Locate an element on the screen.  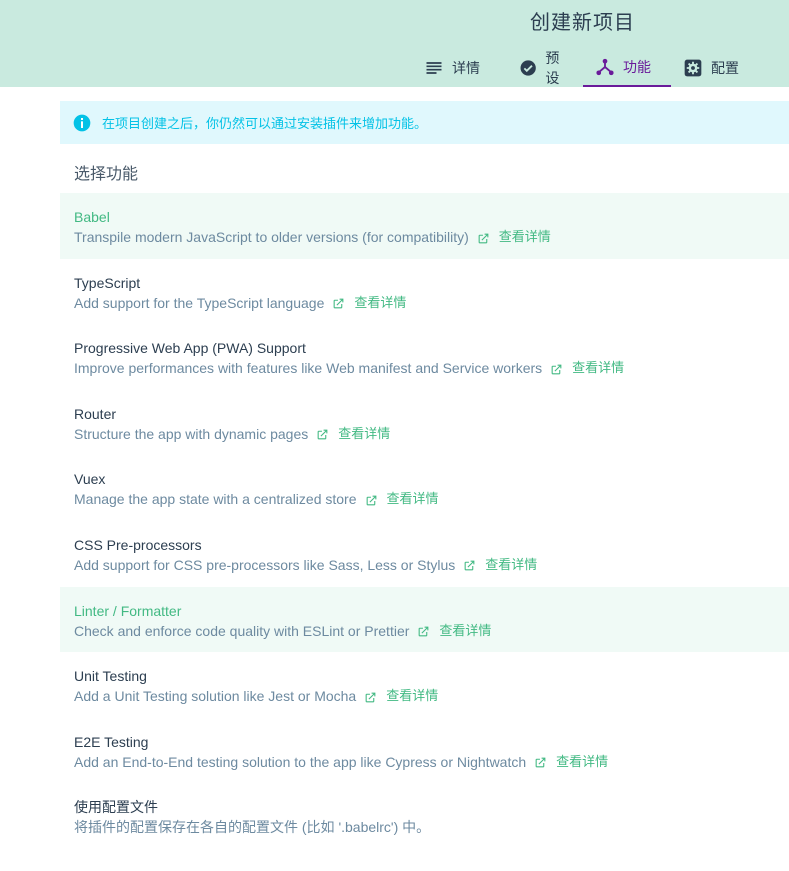
feature-name: E2E Testing is located at coordinates (111, 741).